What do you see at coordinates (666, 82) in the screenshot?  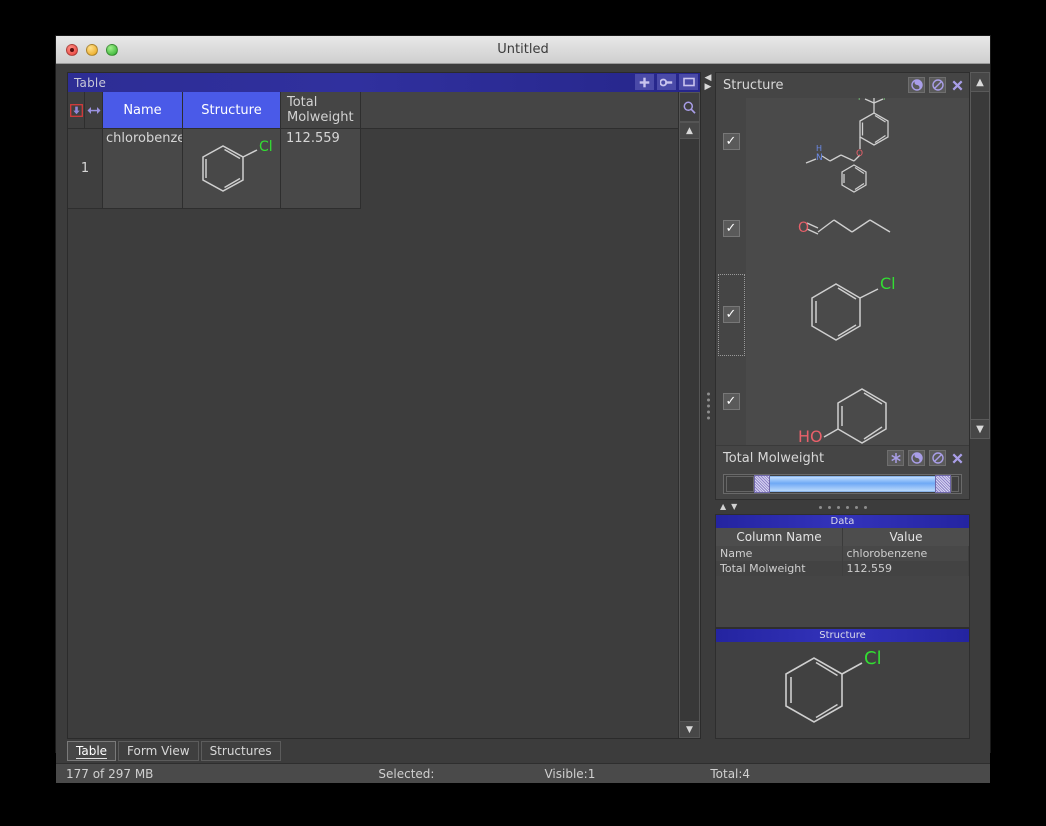 I see `connect-button` at bounding box center [666, 82].